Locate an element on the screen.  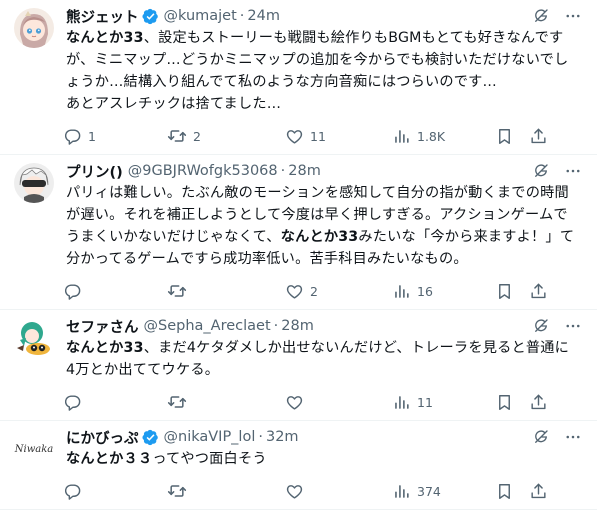
views-count: 1.8K is located at coordinates (431, 136).